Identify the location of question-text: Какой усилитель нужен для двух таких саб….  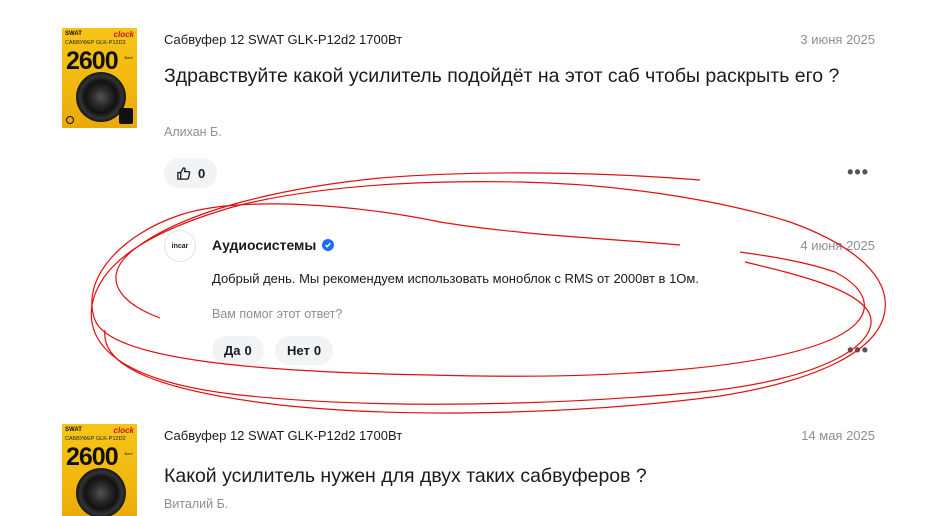
(405, 476).